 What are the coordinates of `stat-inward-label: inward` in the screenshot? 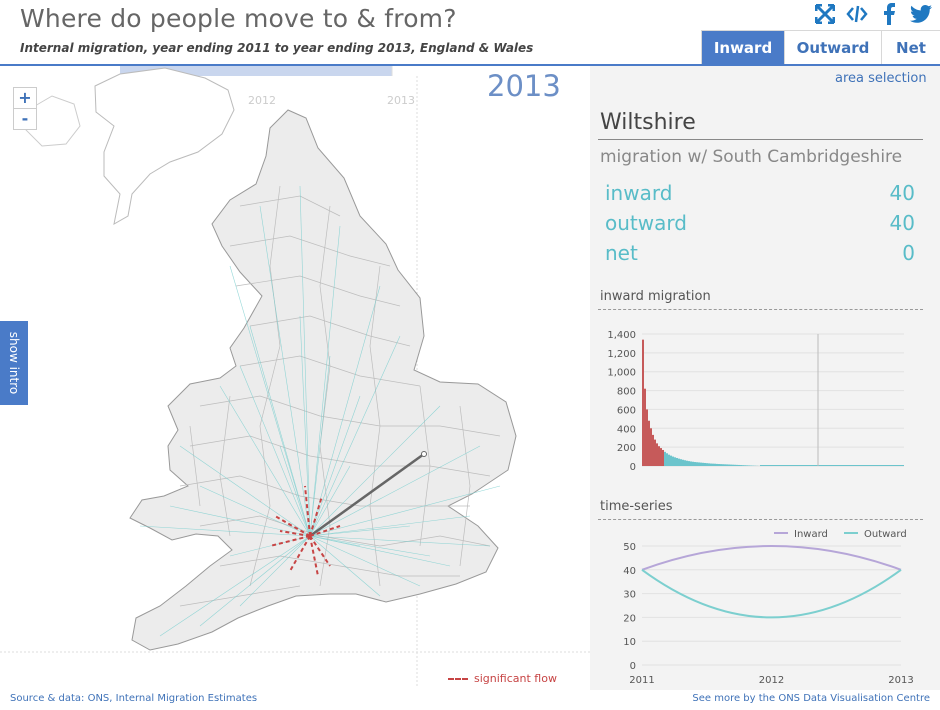 It's located at (639, 193).